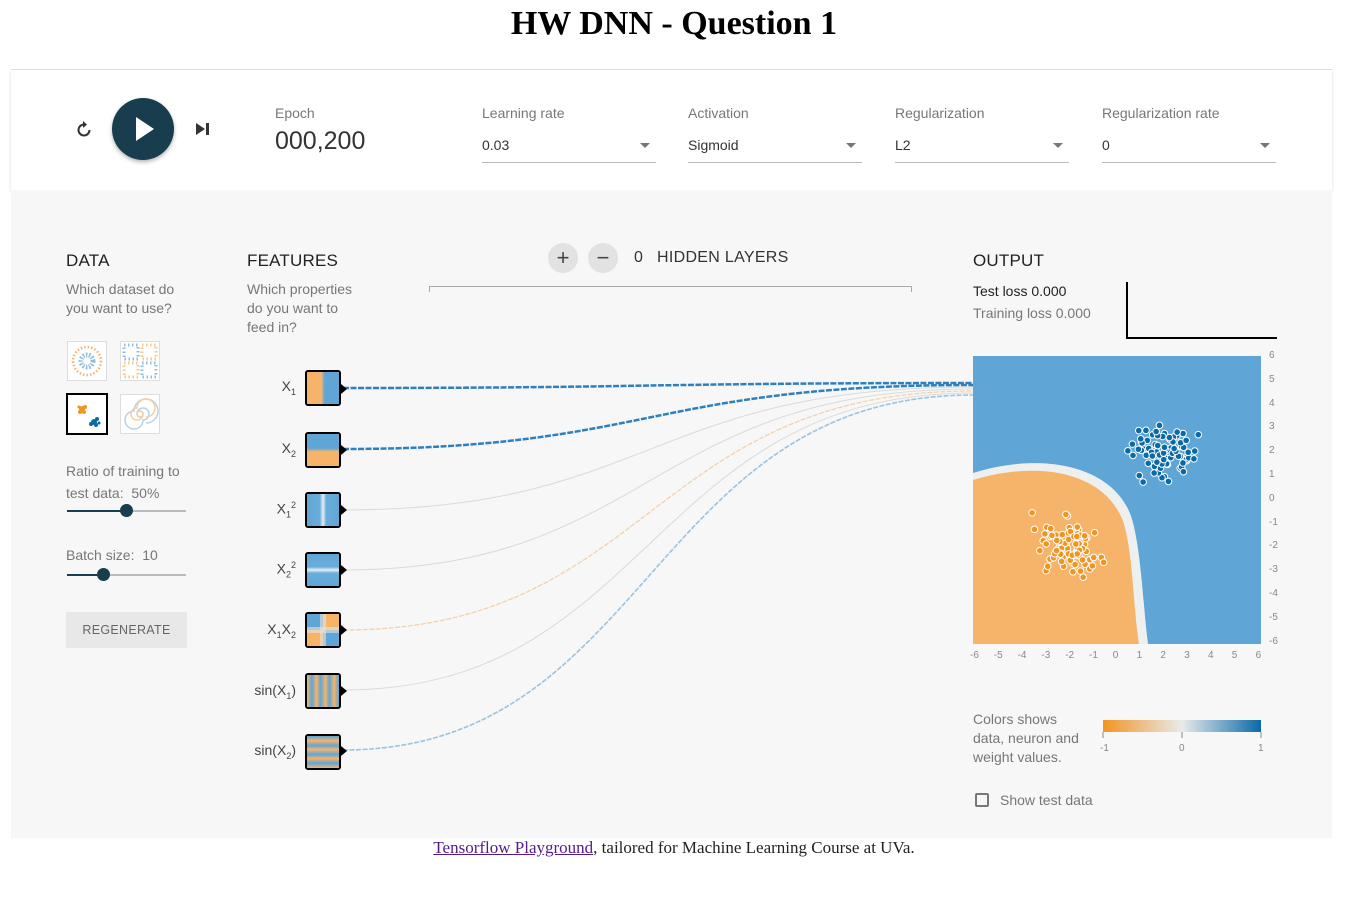  I want to click on feature-x1-squared-arrow, so click(344, 510).